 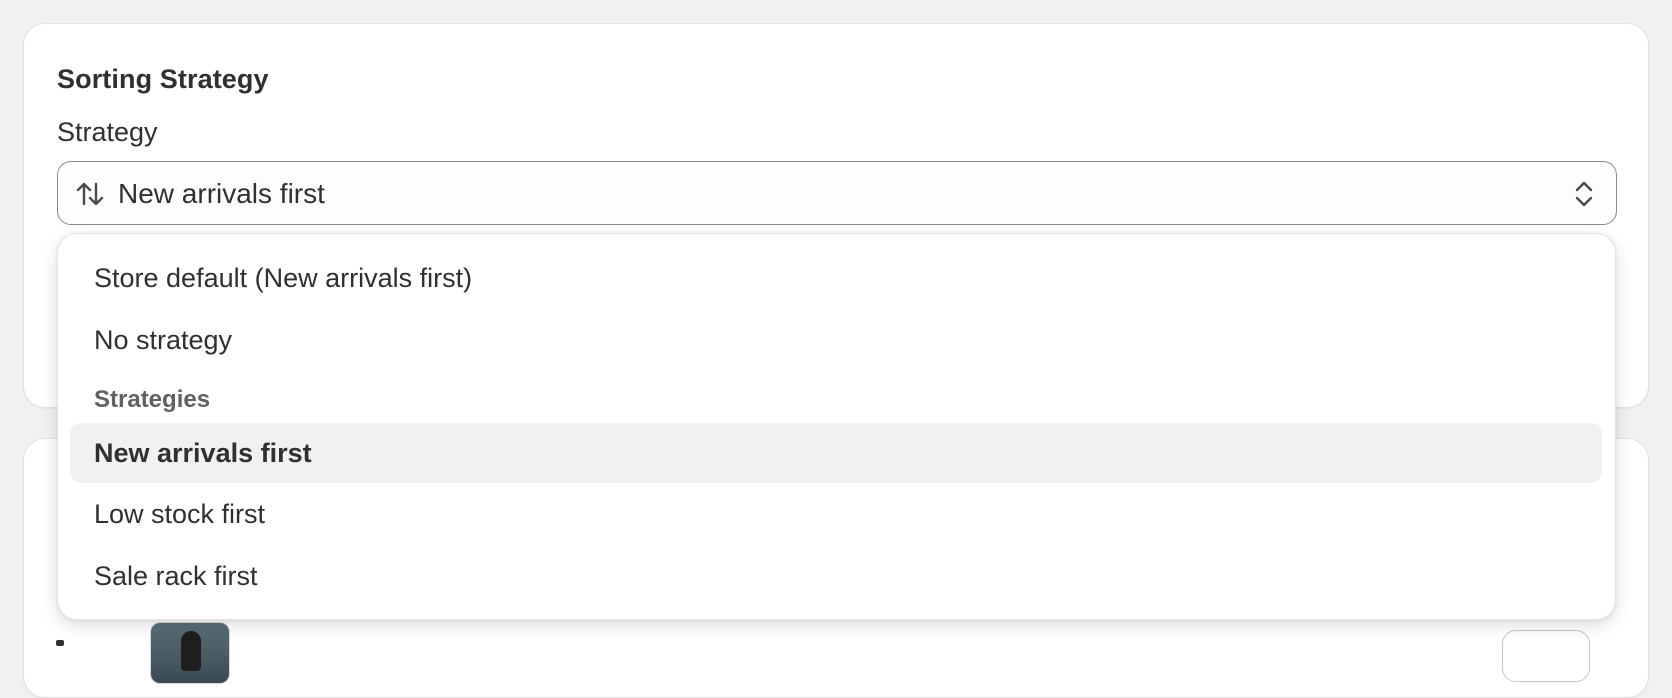 I want to click on thumbnail-figure, so click(x=191, y=651).